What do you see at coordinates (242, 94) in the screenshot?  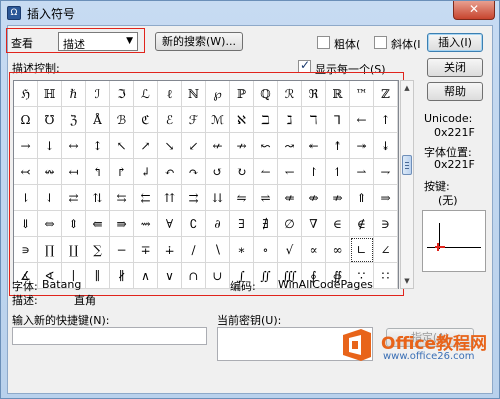 I see `symbol-cell: ℙ` at bounding box center [242, 94].